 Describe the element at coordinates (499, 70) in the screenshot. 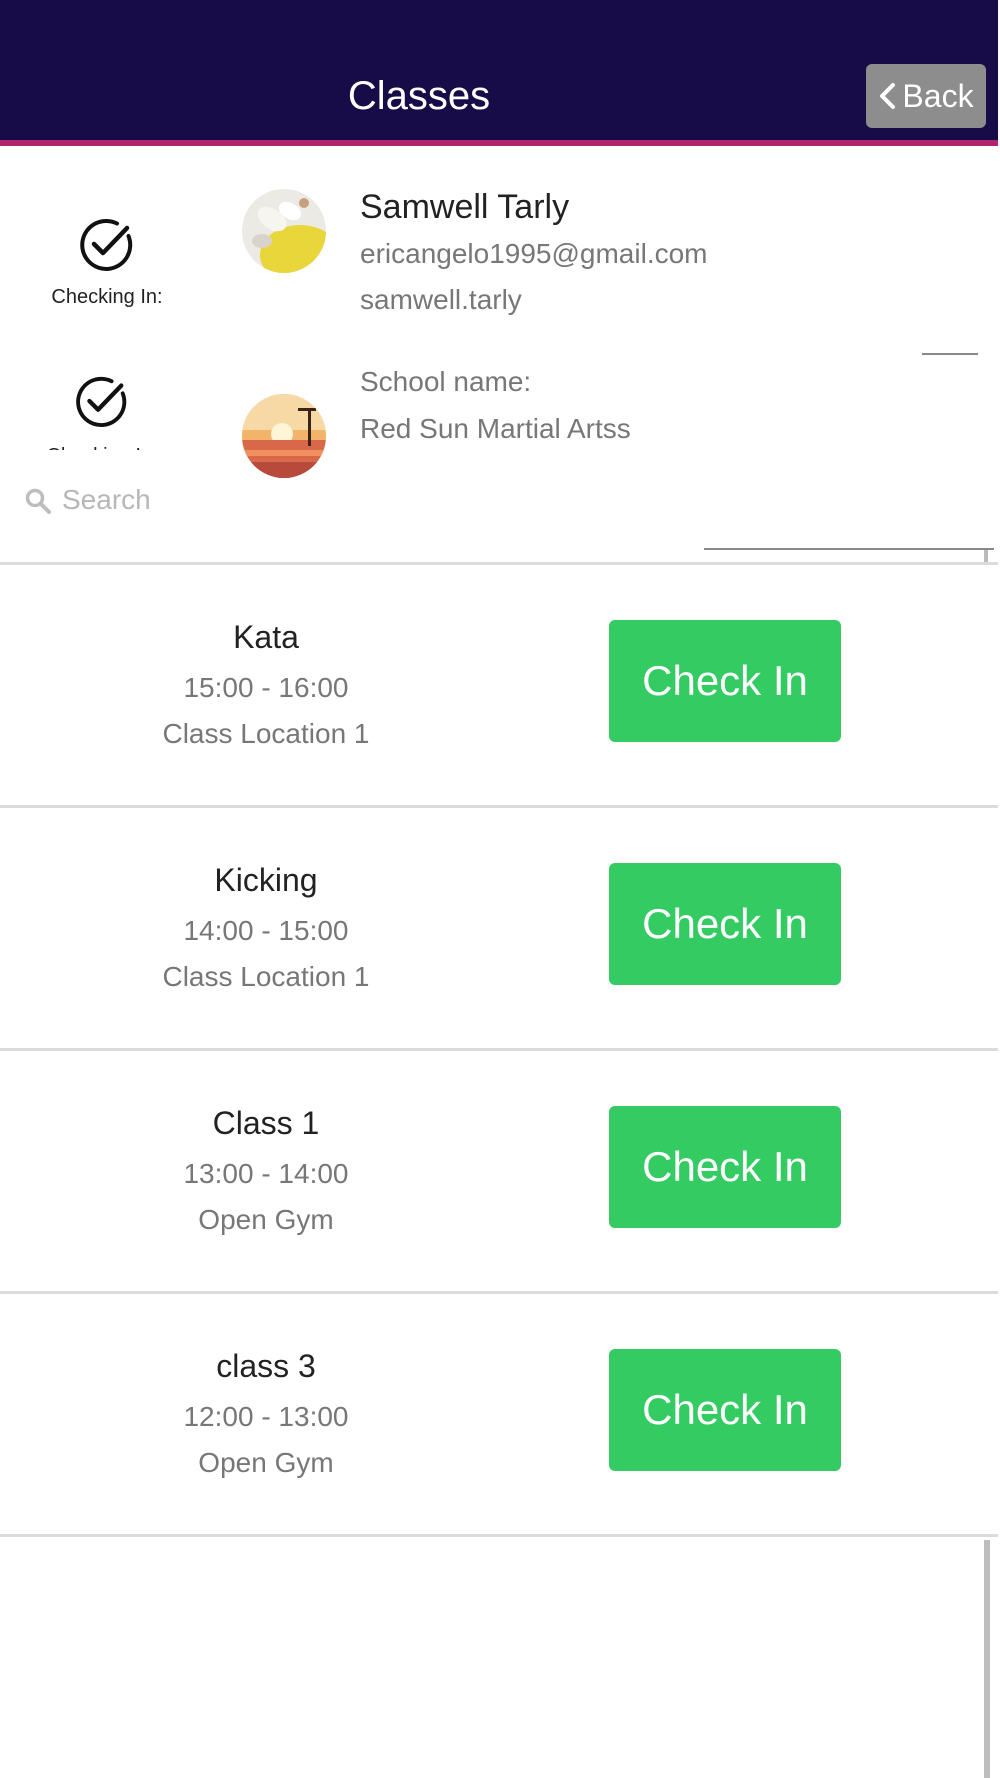

I see `app-header` at that location.